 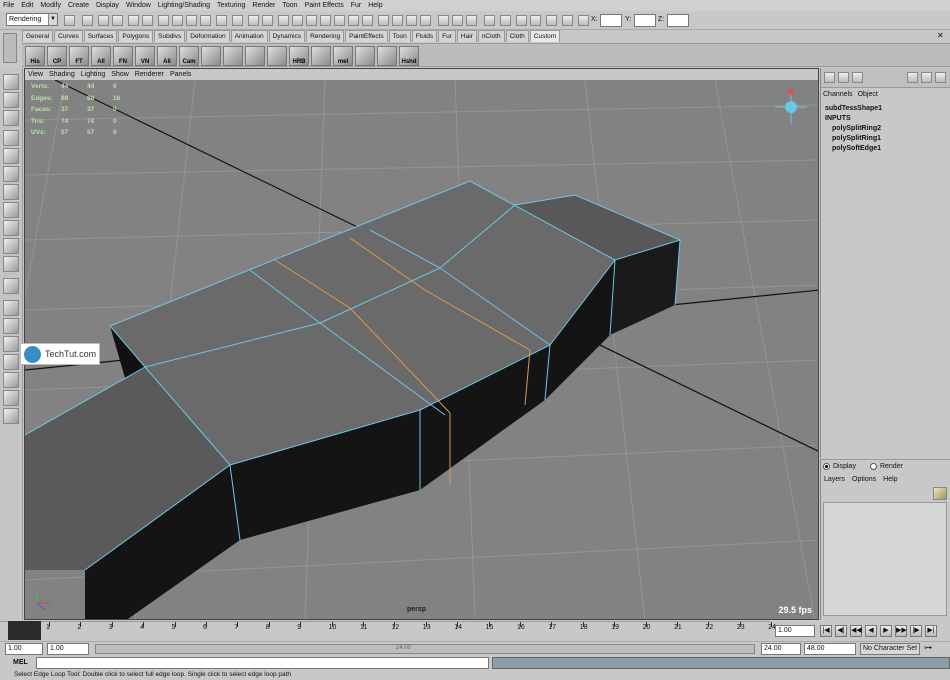 I want to click on menu-fur: Fur, so click(x=356, y=5).